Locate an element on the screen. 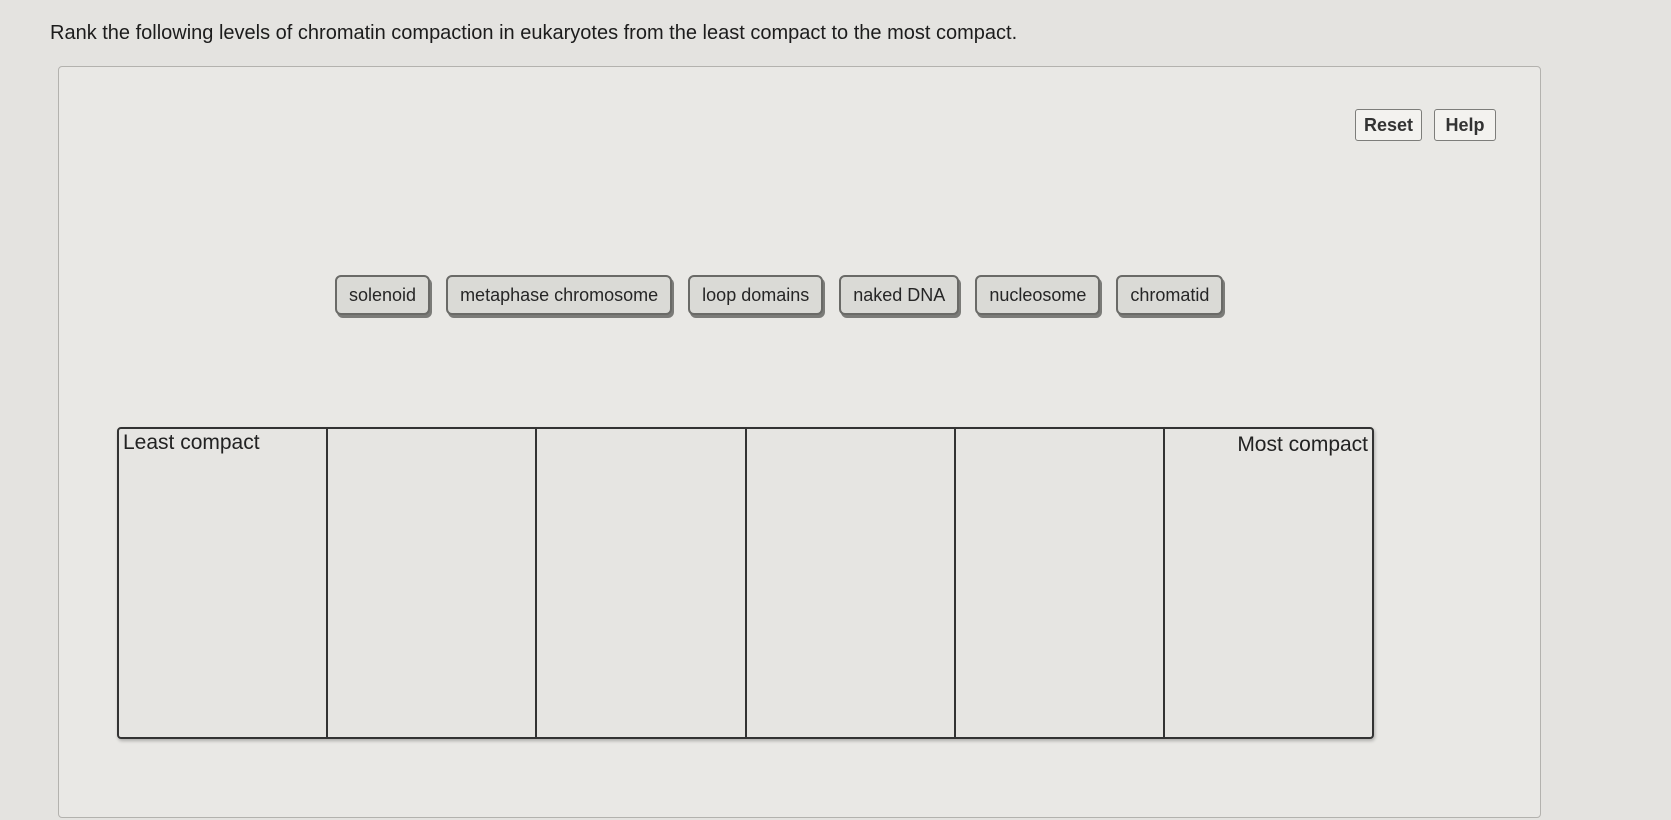 The image size is (1671, 820). draggable-item-nucleosome: nucleosome is located at coordinates (1038, 295).